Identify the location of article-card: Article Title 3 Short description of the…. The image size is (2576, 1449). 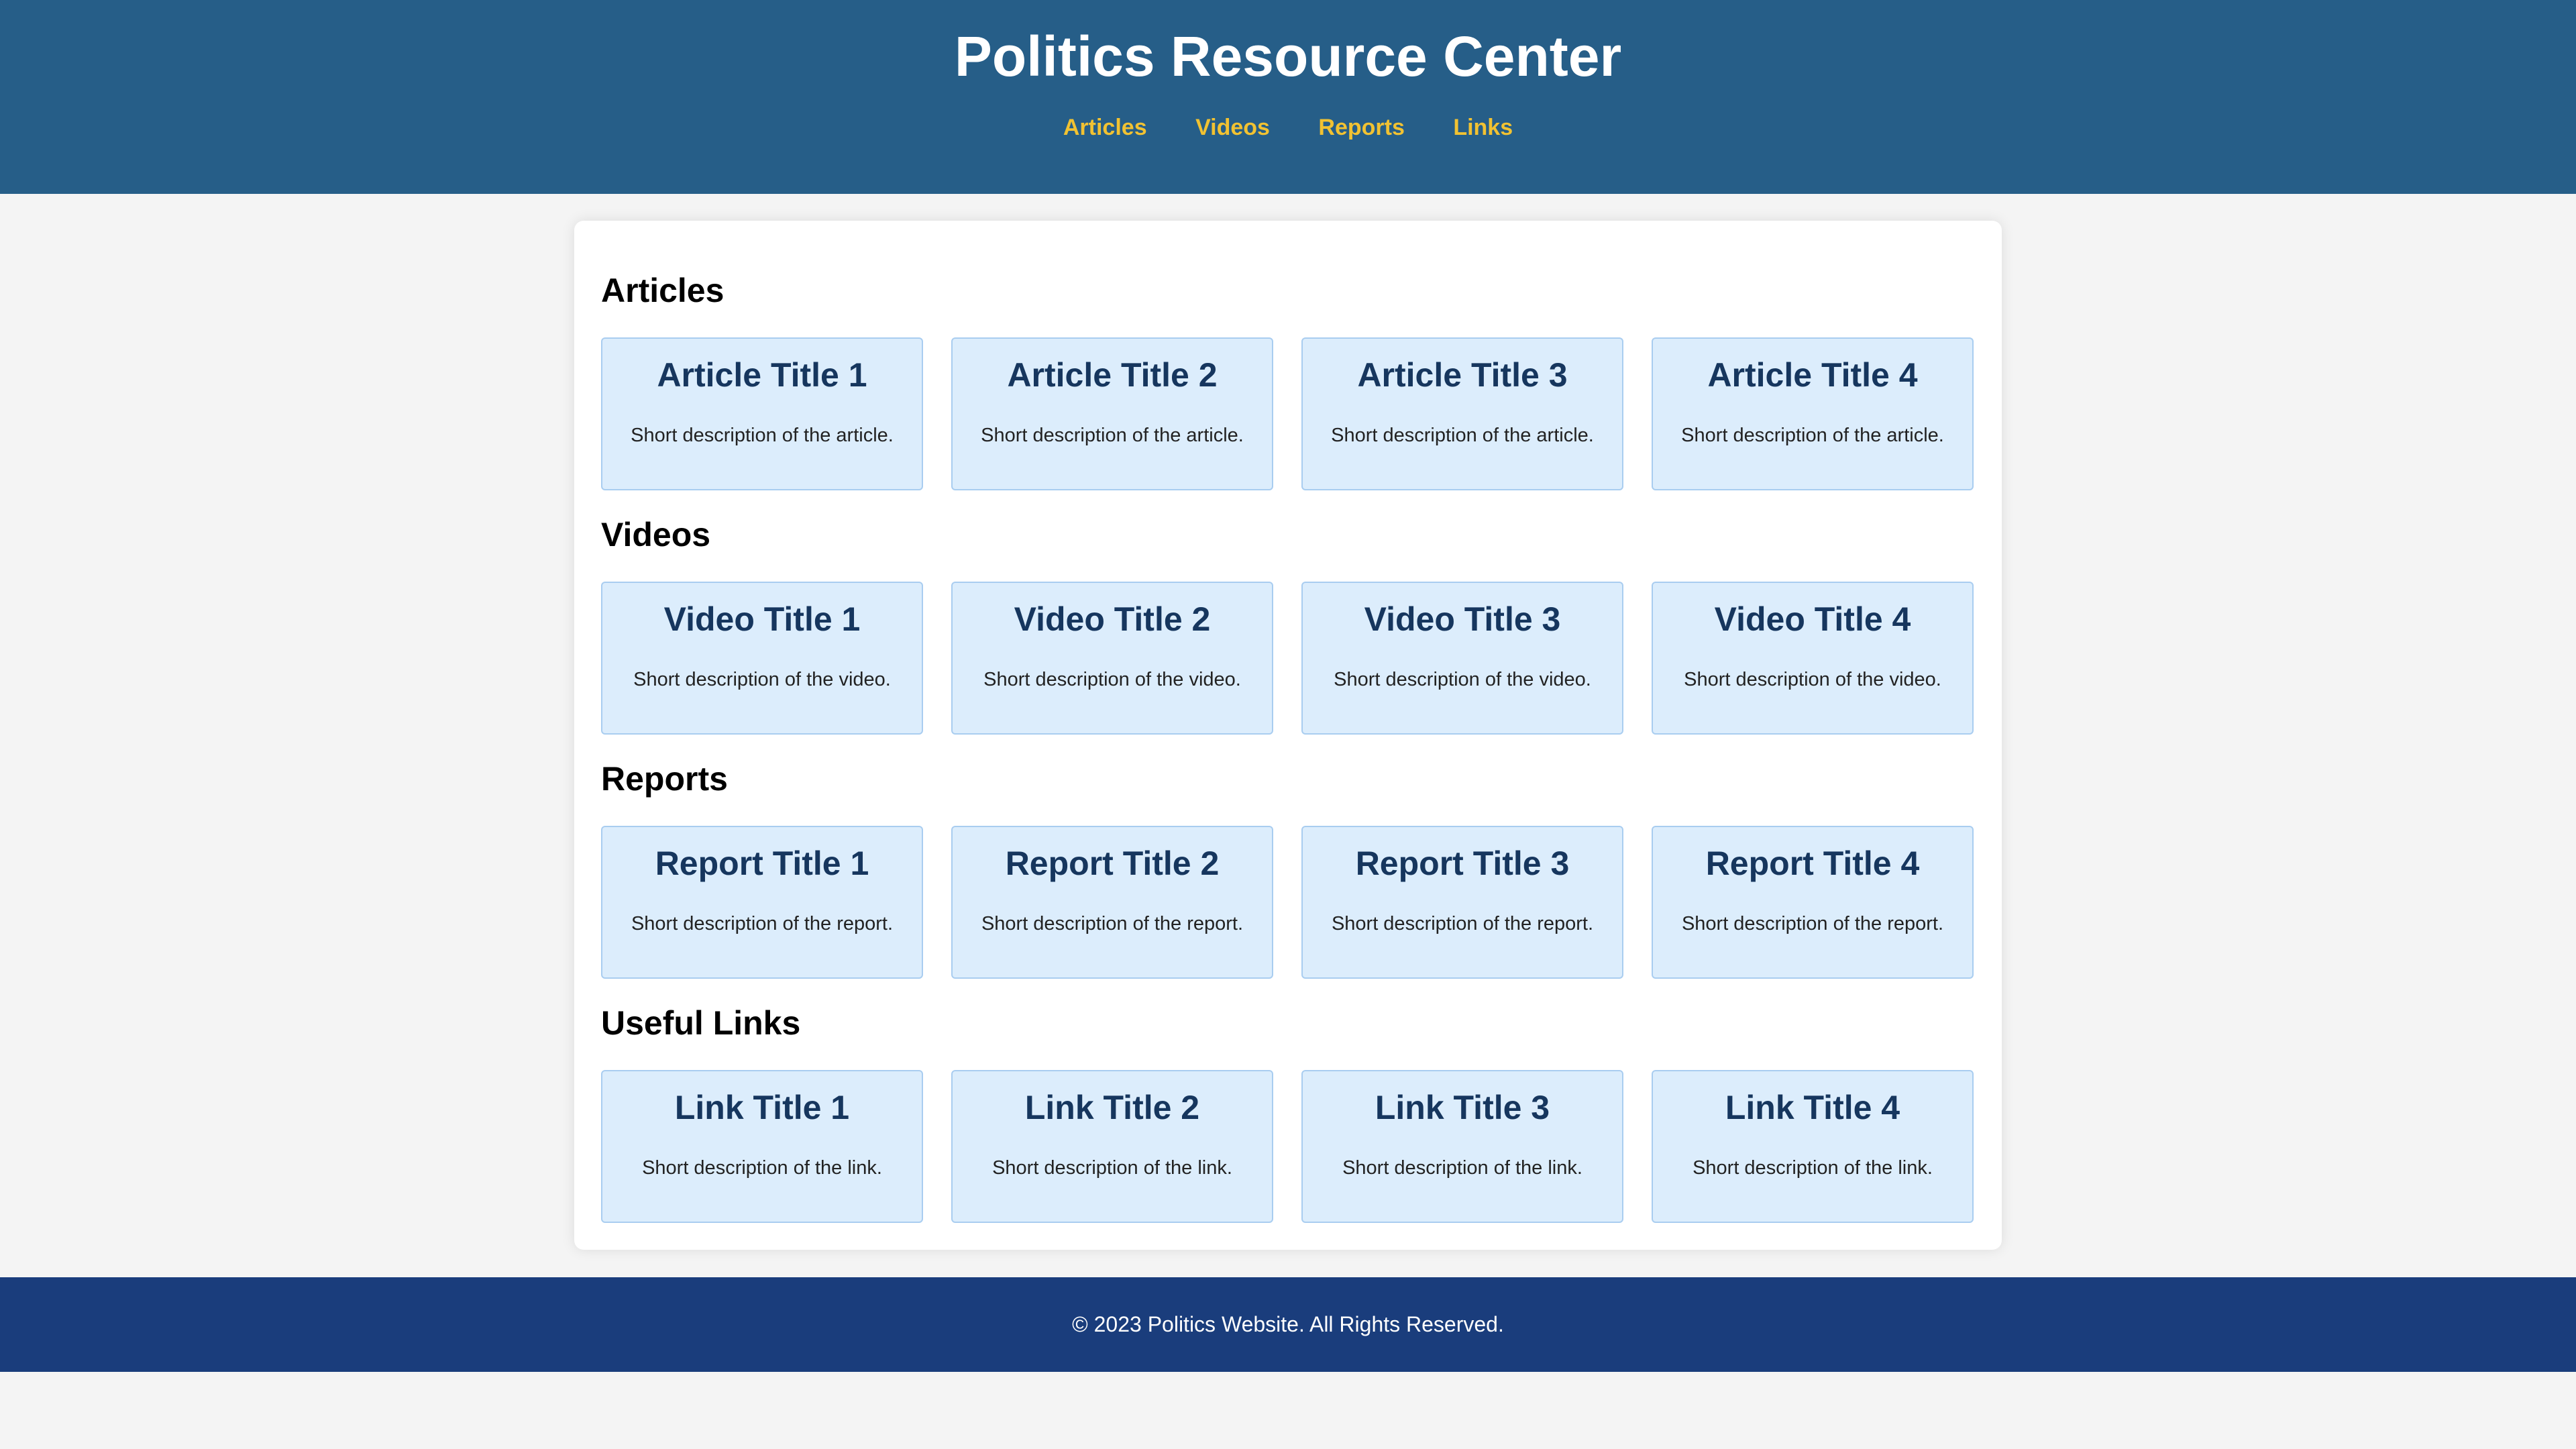
(1462, 413).